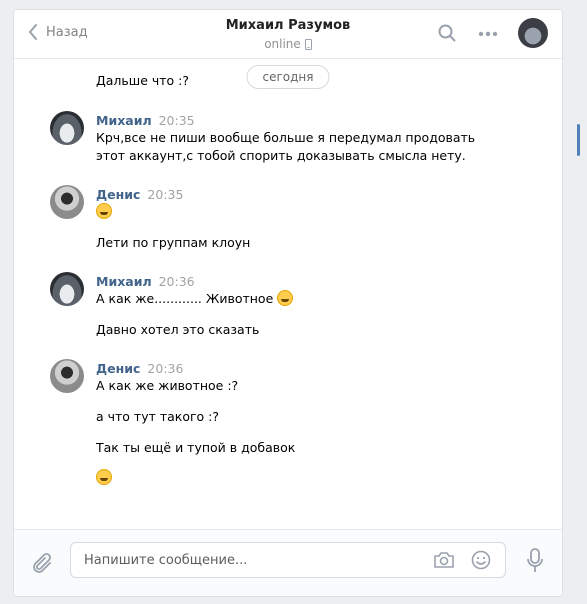  What do you see at coordinates (447, 33) in the screenshot?
I see `search-icon` at bounding box center [447, 33].